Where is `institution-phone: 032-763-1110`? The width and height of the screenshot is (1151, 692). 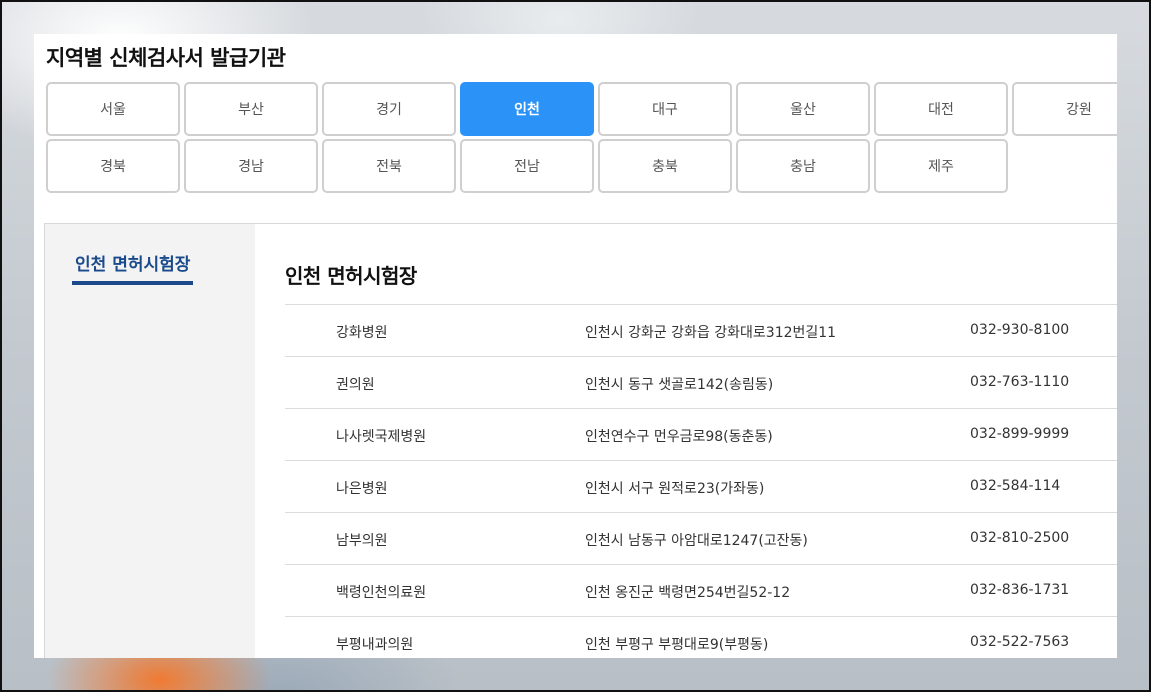
institution-phone: 032-763-1110 is located at coordinates (1020, 382).